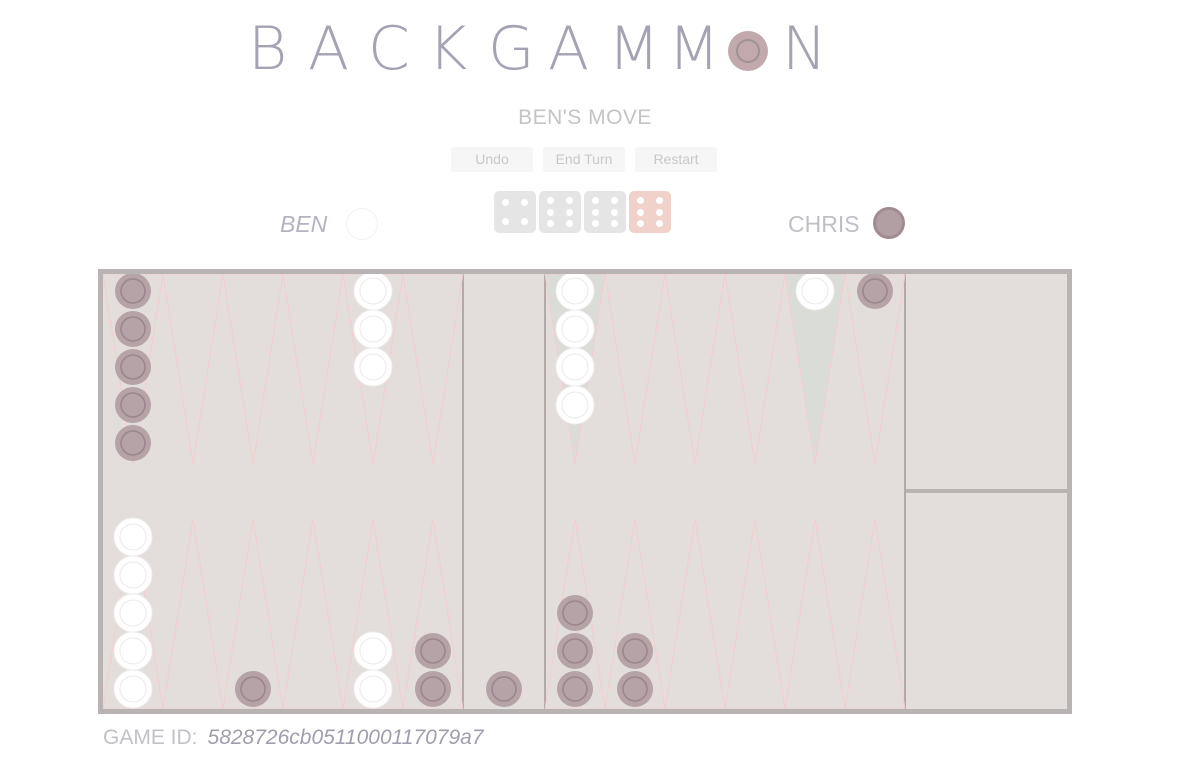 The width and height of the screenshot is (1180, 760). I want to click on game-id: GAME ID: 5828726cb0511000117079a7, so click(293, 738).